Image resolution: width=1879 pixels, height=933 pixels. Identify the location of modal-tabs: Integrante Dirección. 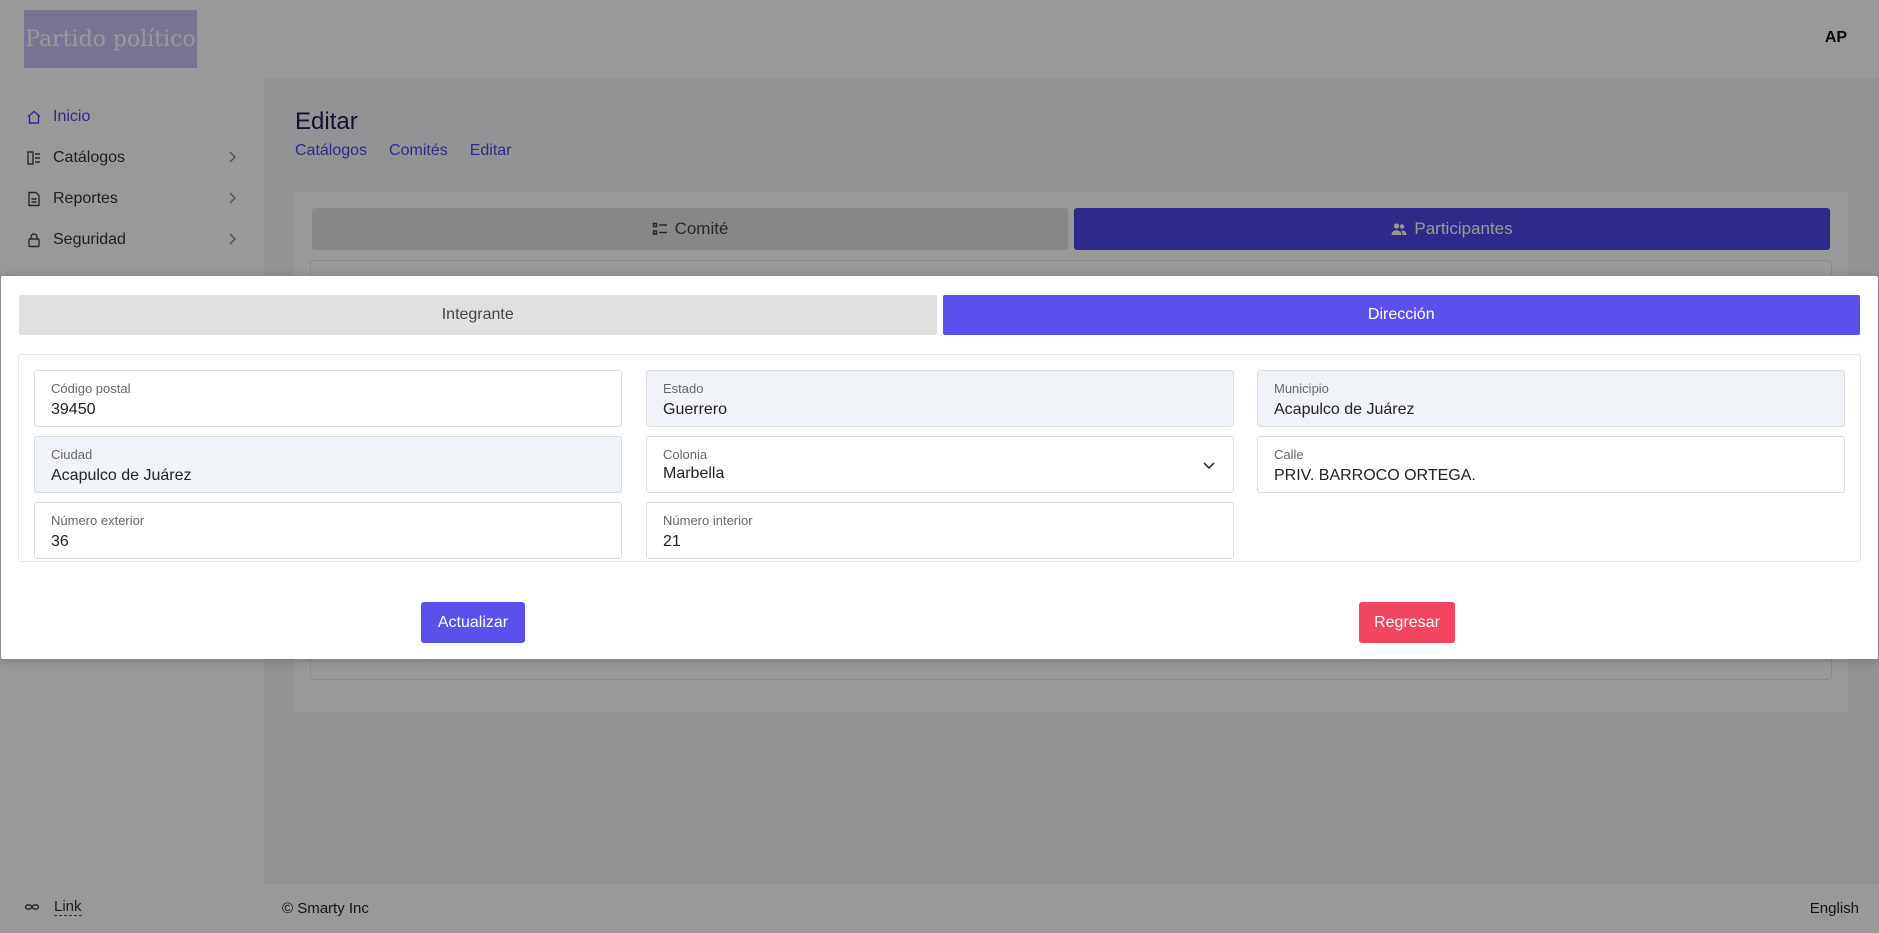
(939, 315).